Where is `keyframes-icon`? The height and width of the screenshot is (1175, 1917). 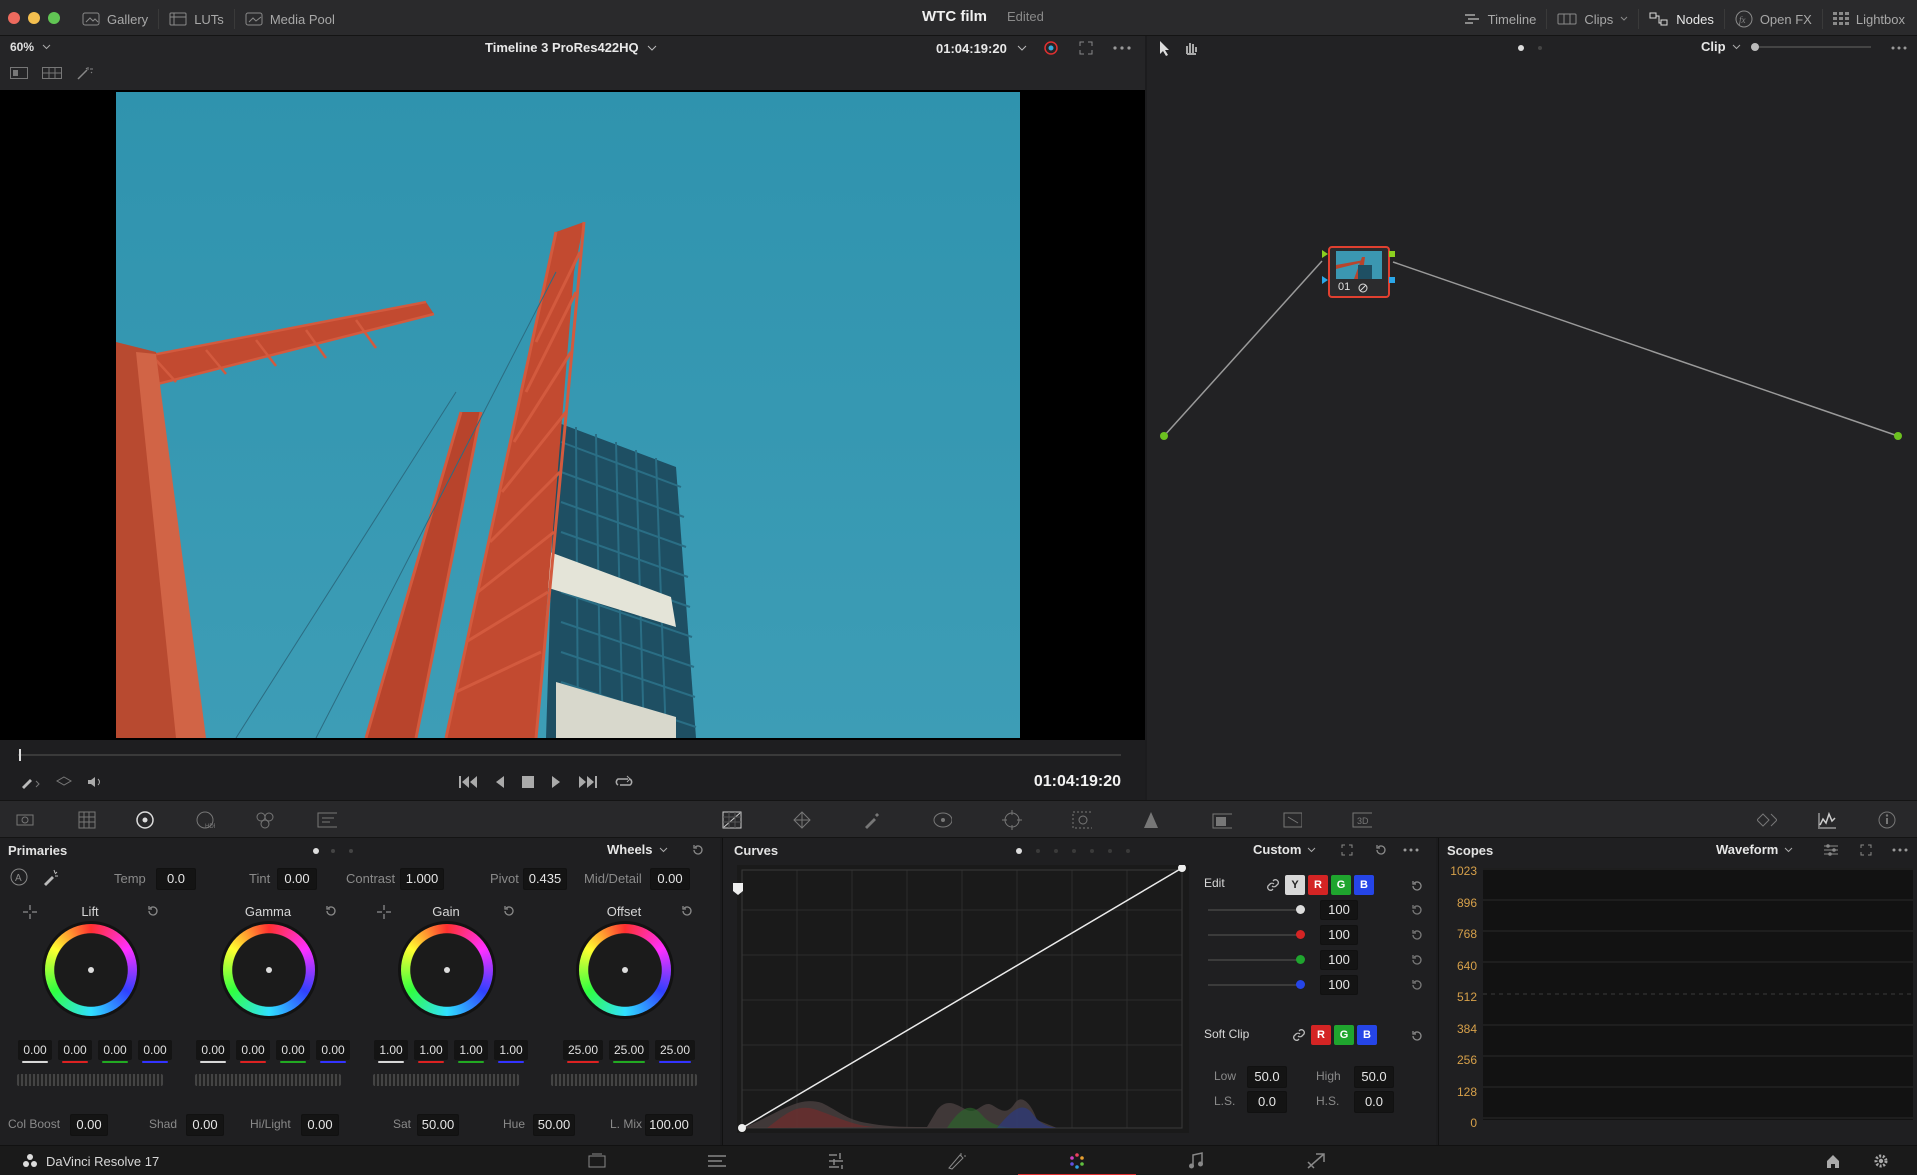 keyframes-icon is located at coordinates (1767, 820).